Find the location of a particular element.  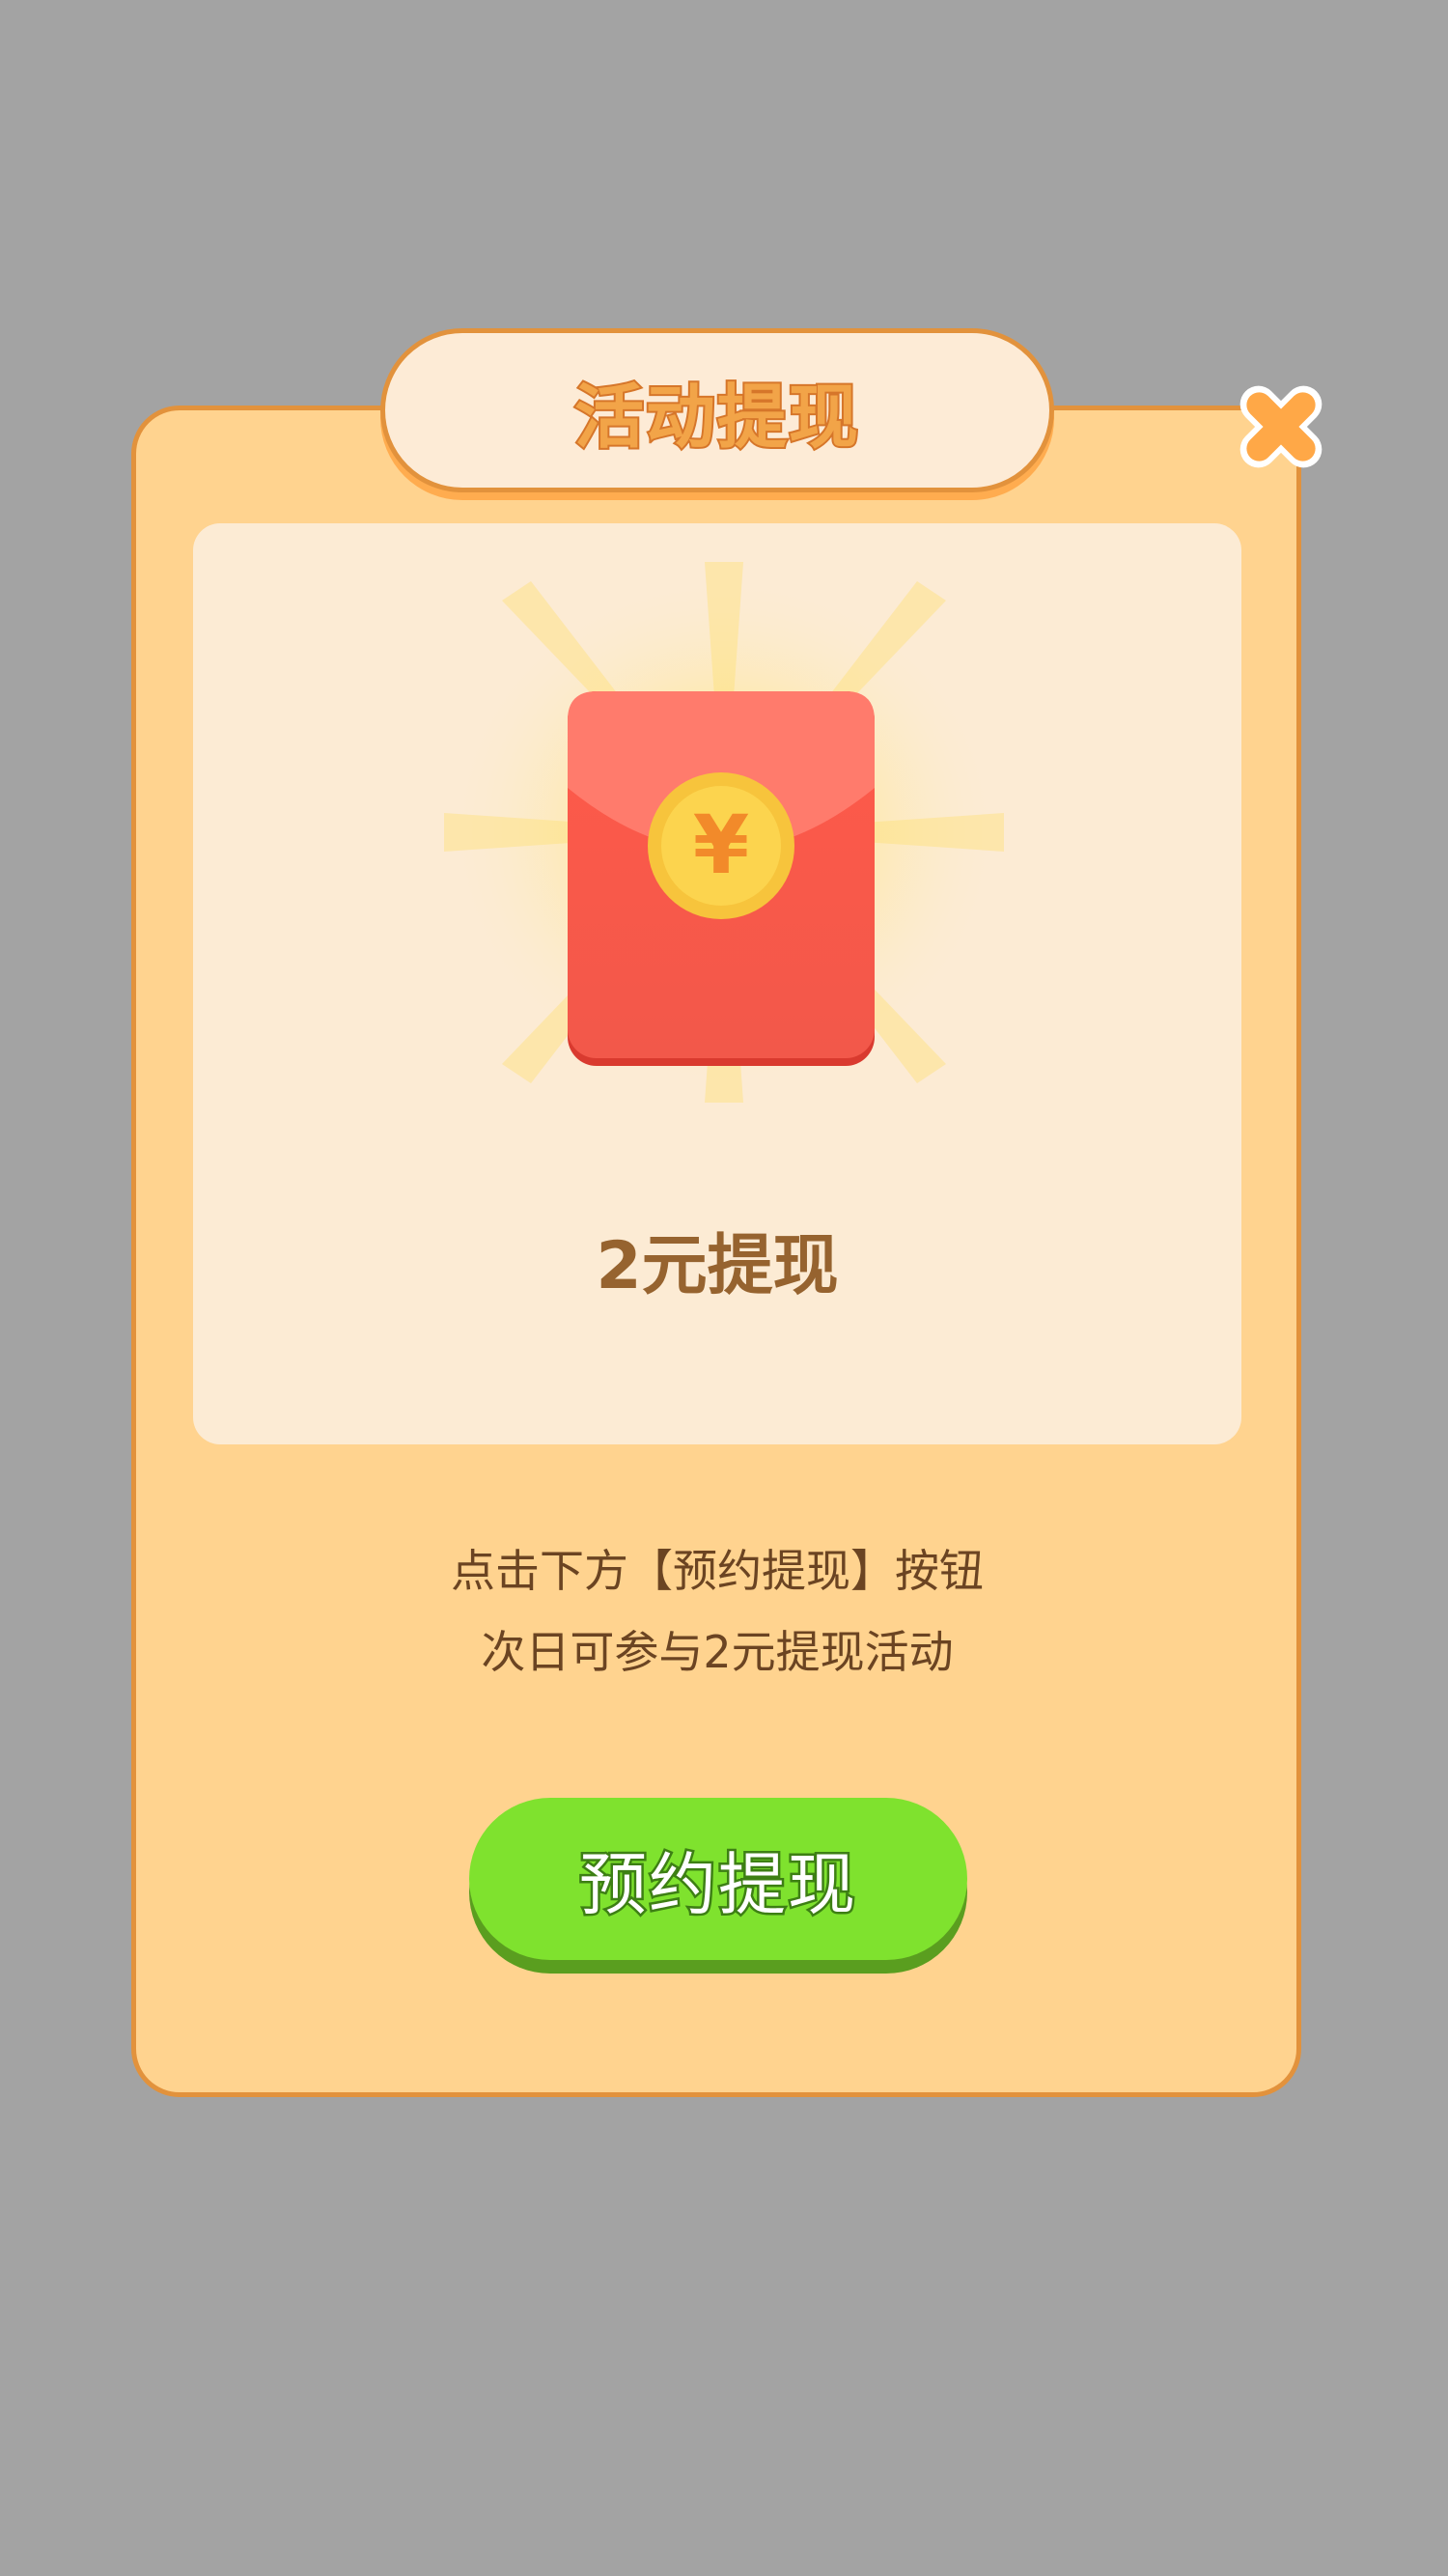

reserve-withdraw-label: 预约提现 is located at coordinates (718, 1884).